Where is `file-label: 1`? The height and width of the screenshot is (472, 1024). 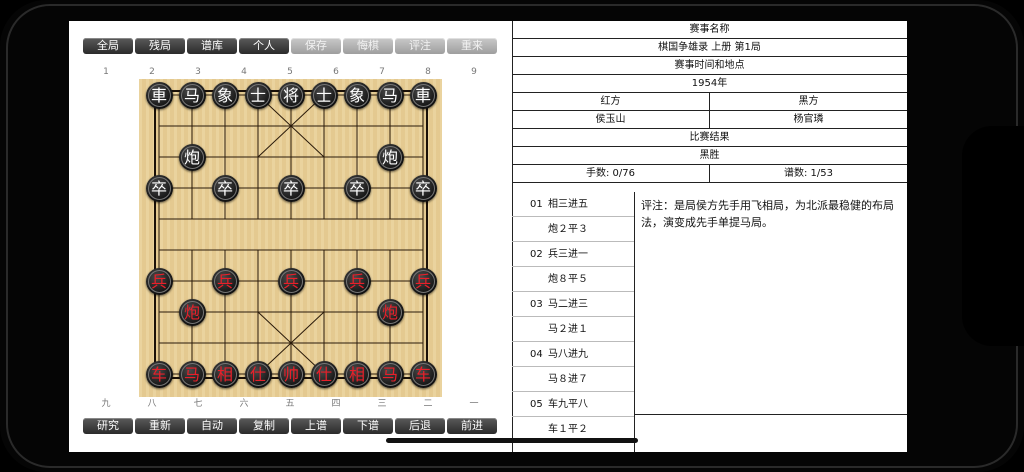
file-label: 1 is located at coordinates (106, 72).